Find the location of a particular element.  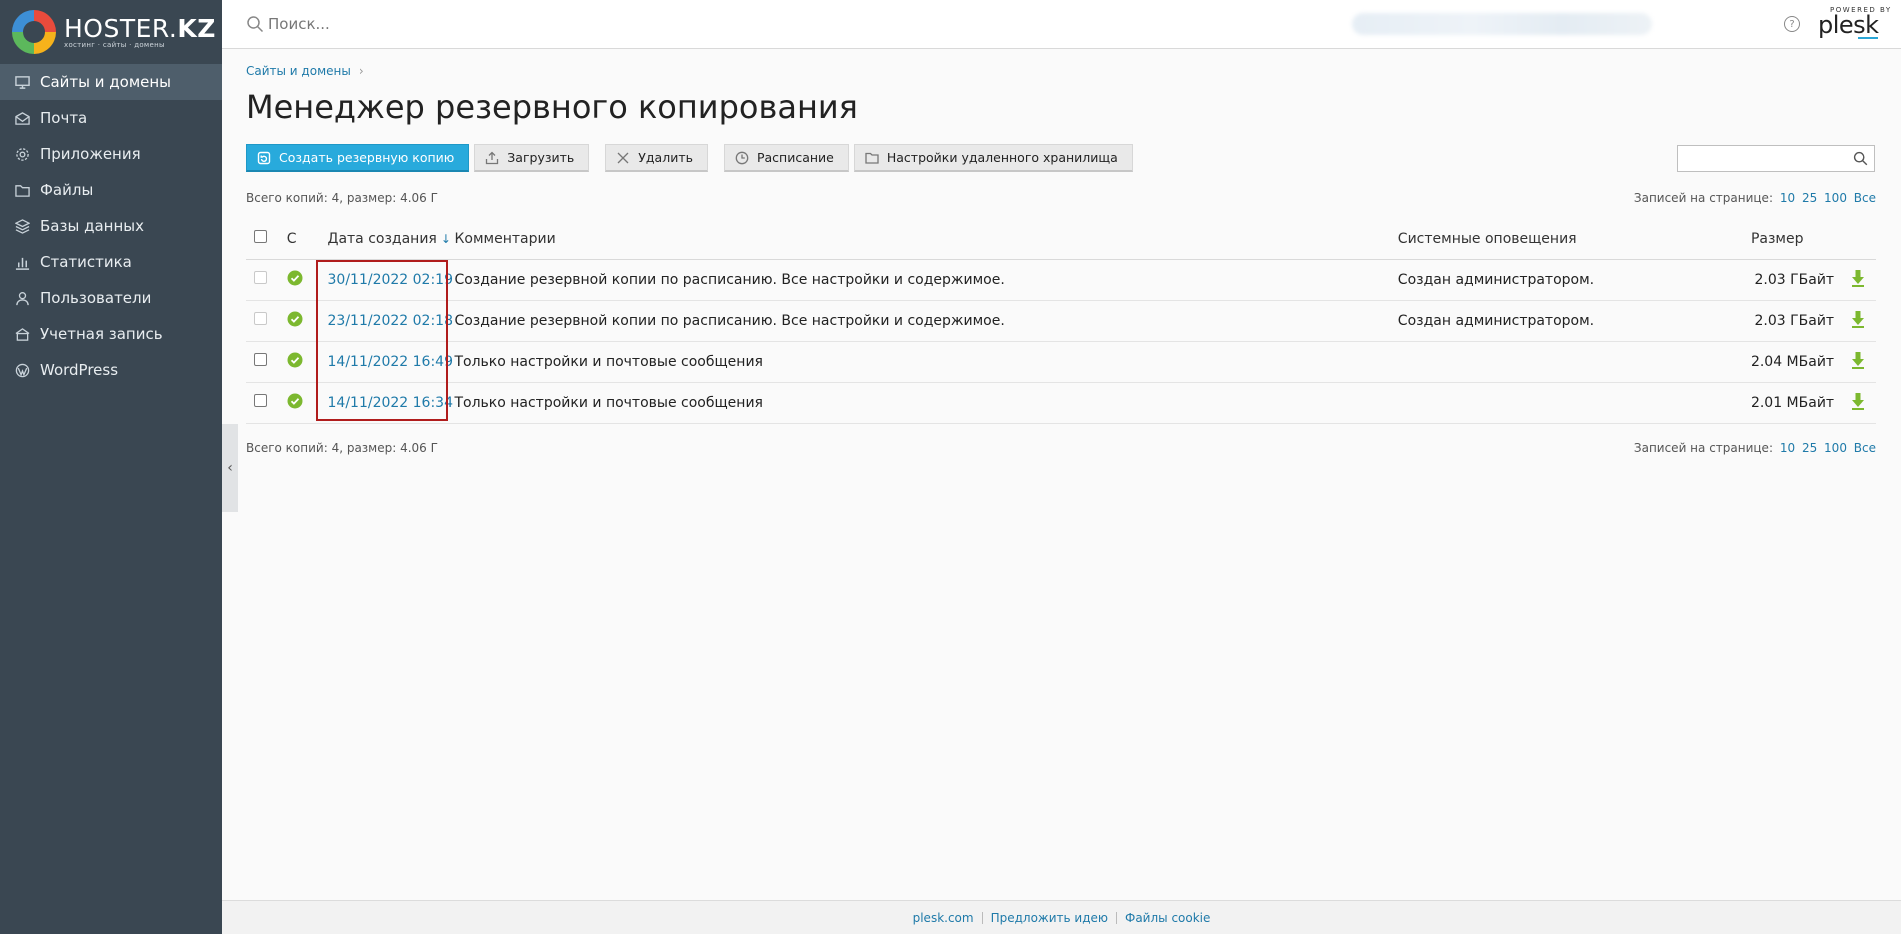

global-search-input is located at coordinates (518, 24).